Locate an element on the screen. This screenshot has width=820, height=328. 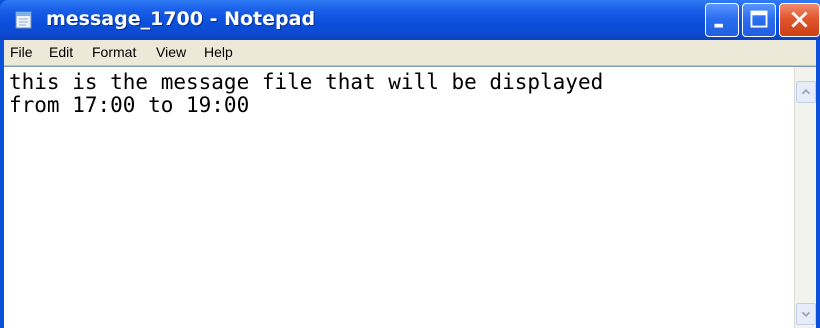
menu-view: View is located at coordinates (171, 52).